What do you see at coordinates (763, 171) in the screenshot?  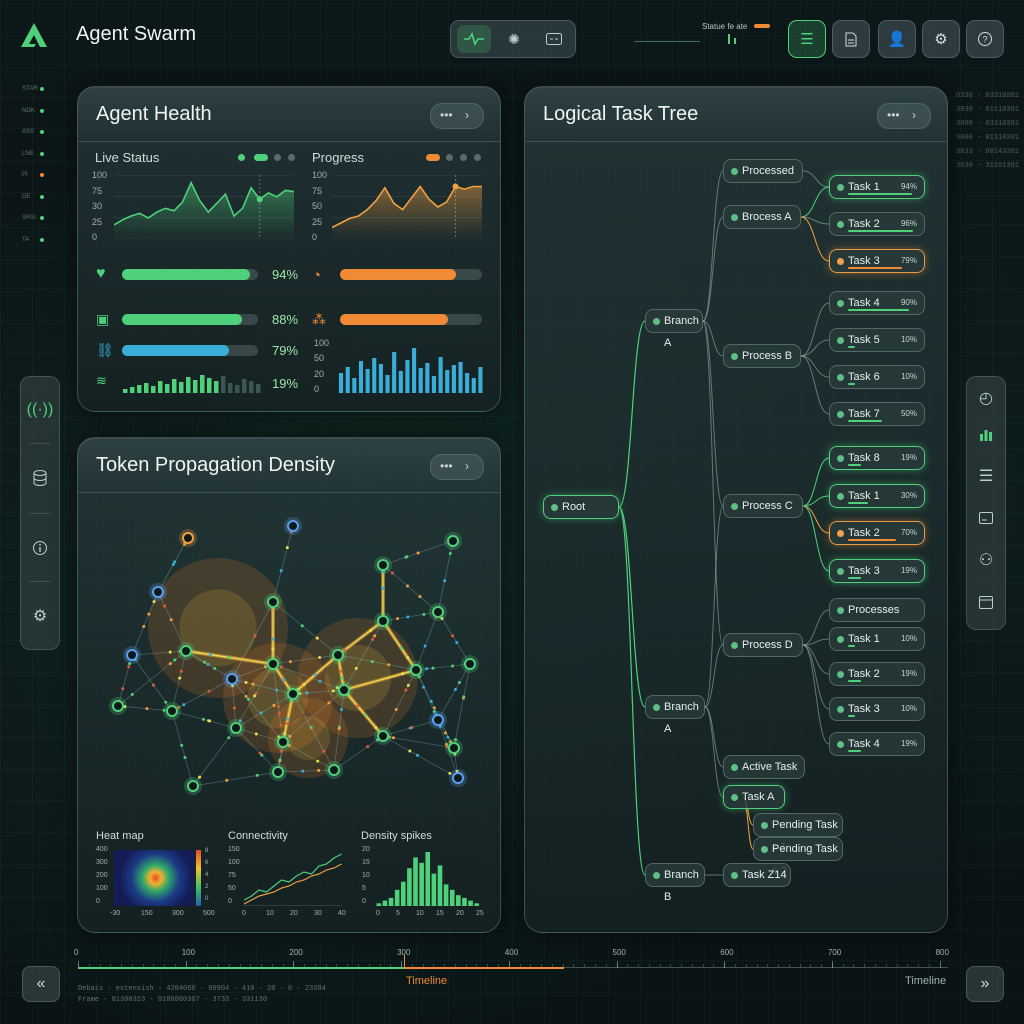 I see `tree-node-processed: Processed` at bounding box center [763, 171].